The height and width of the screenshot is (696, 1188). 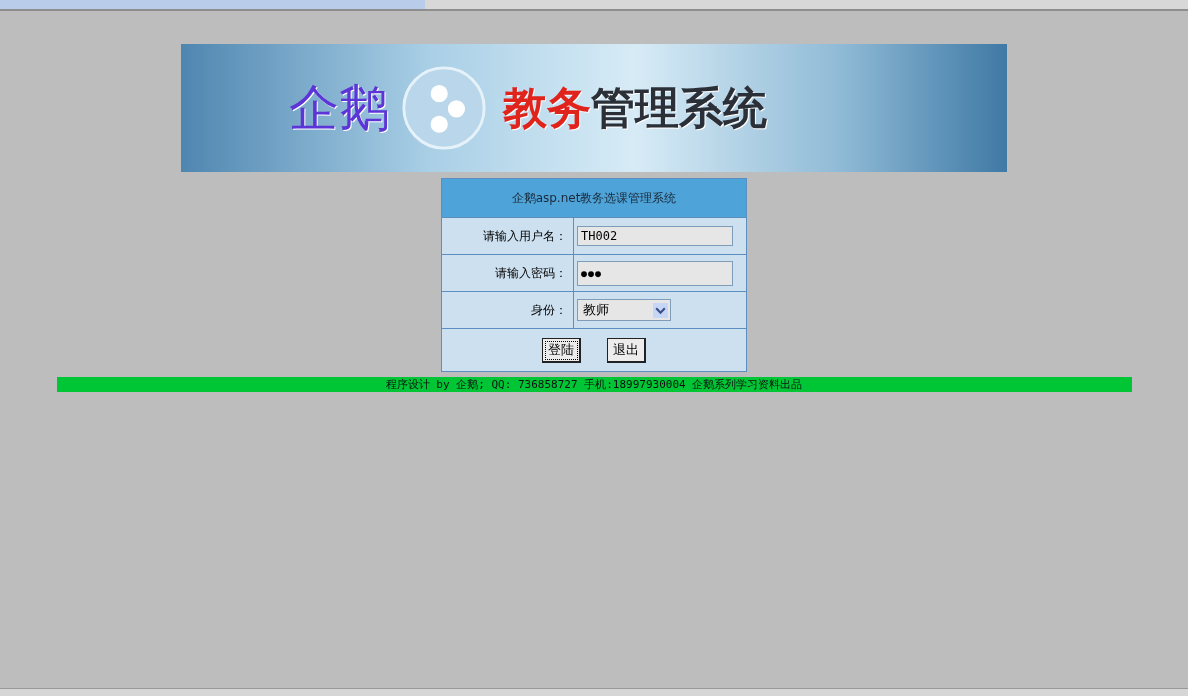 What do you see at coordinates (339, 108) in the screenshot?
I see `banner-brand: 企鹅` at bounding box center [339, 108].